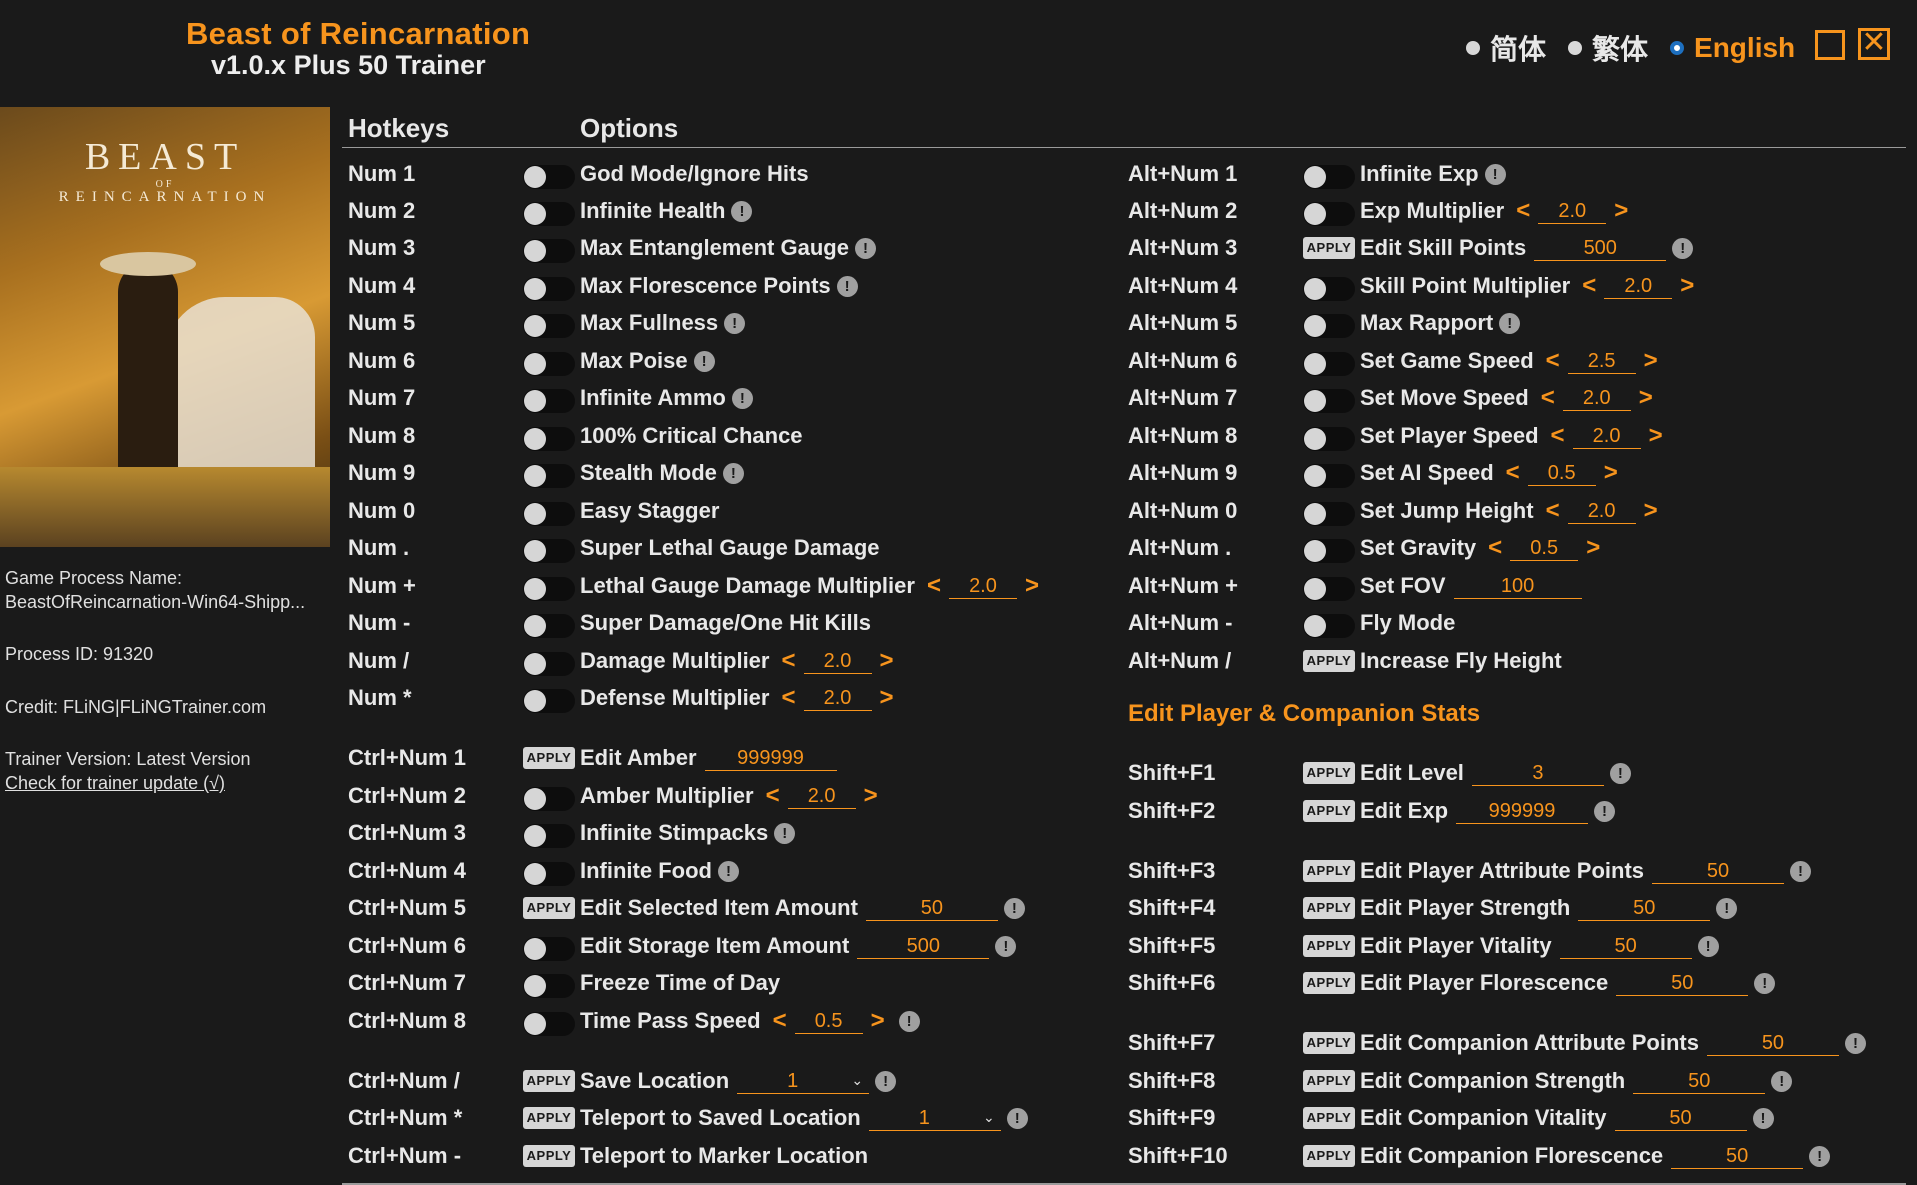 This screenshot has width=1917, height=1185. What do you see at coordinates (1537, 773) in the screenshot?
I see `value-input: 3` at bounding box center [1537, 773].